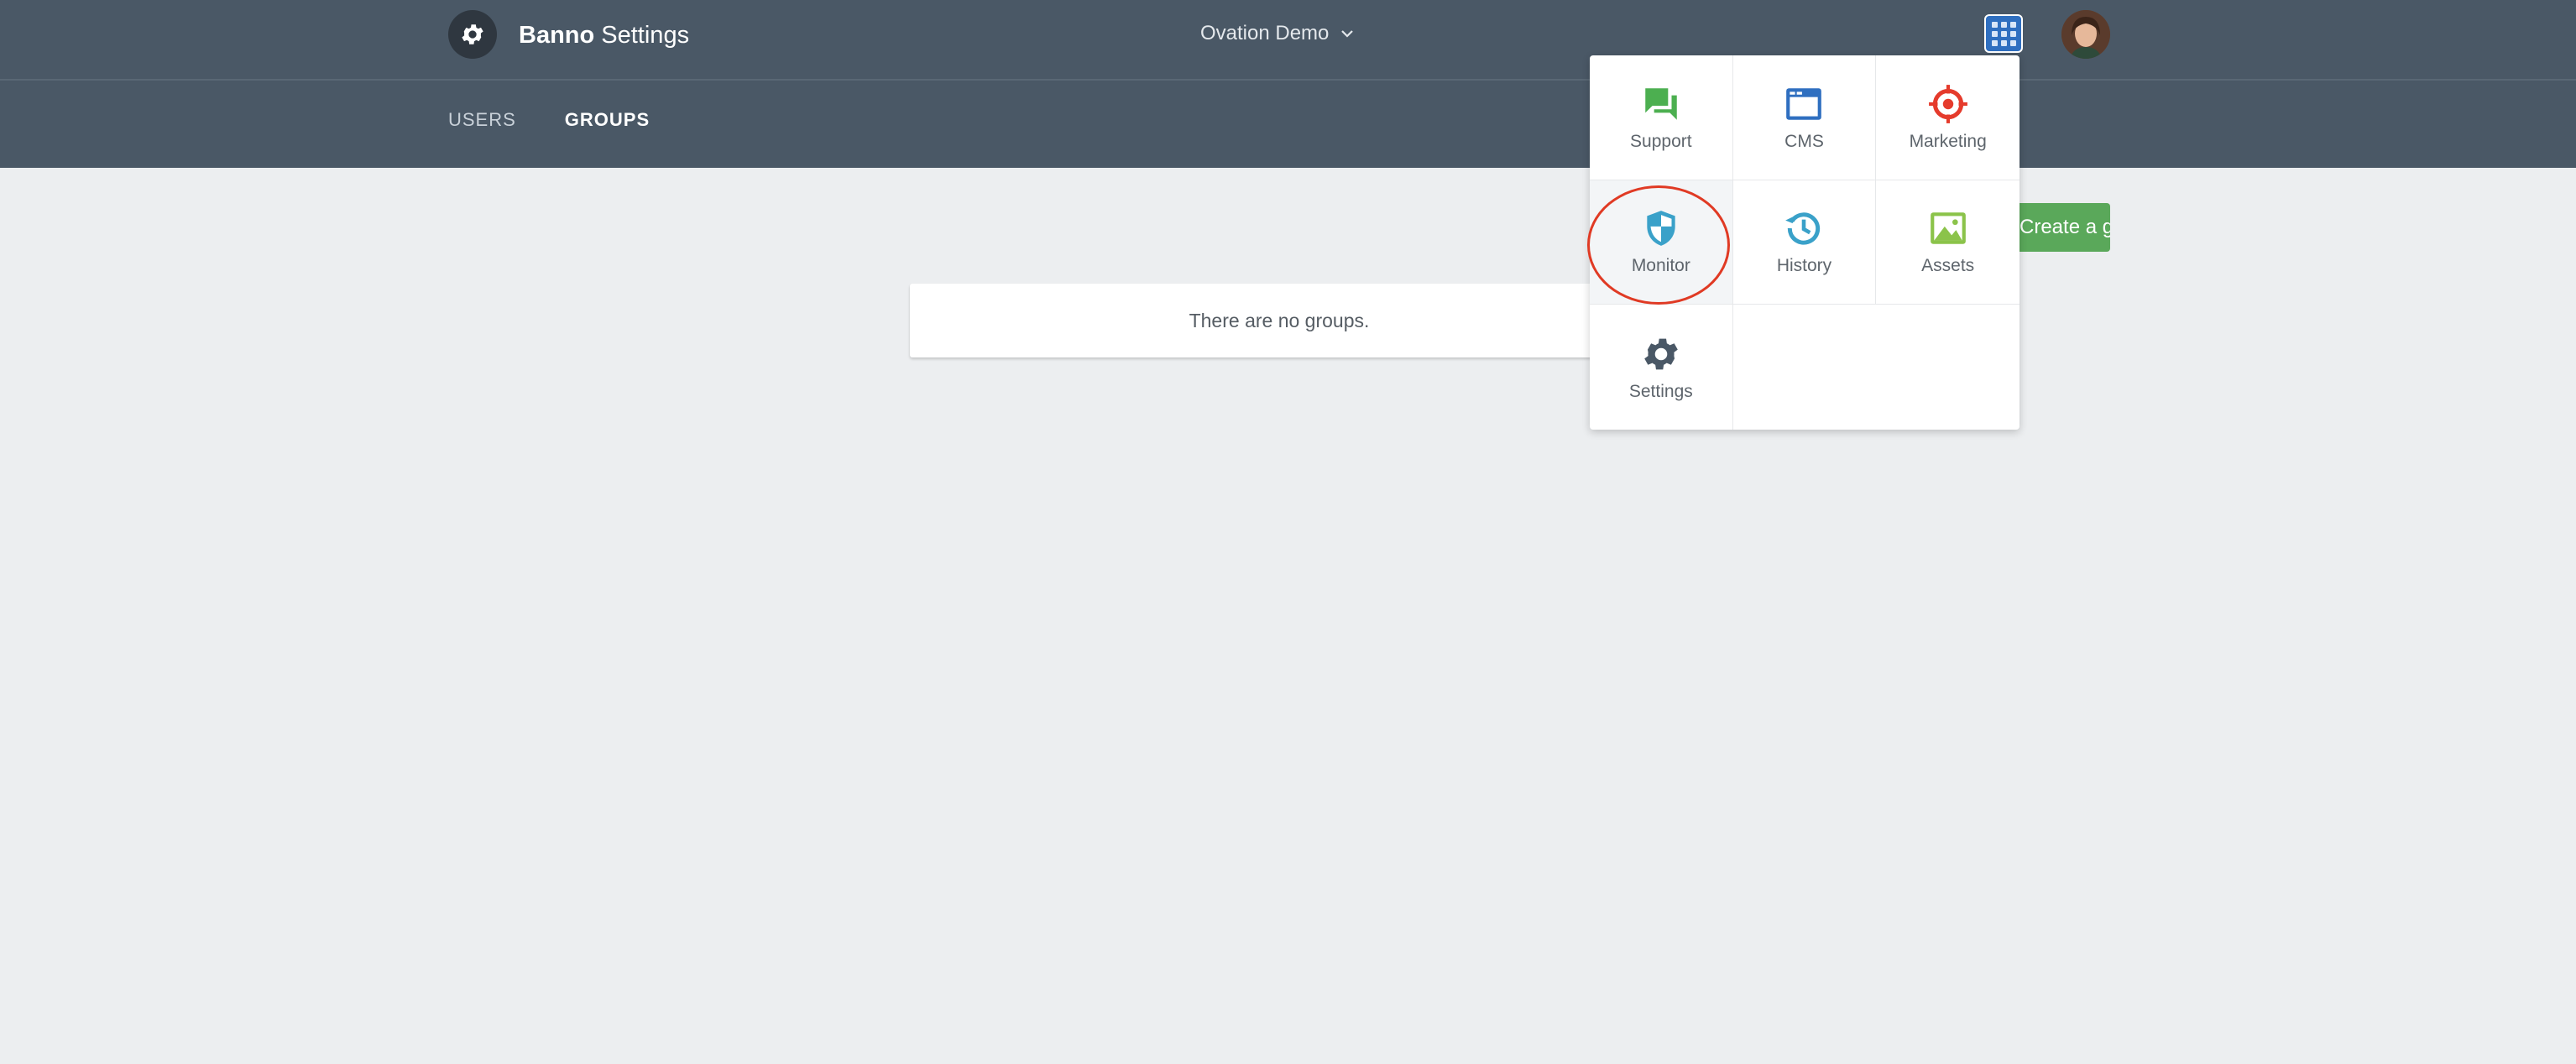 The image size is (2576, 1064). What do you see at coordinates (1803, 229) in the screenshot?
I see `history-clock-icon` at bounding box center [1803, 229].